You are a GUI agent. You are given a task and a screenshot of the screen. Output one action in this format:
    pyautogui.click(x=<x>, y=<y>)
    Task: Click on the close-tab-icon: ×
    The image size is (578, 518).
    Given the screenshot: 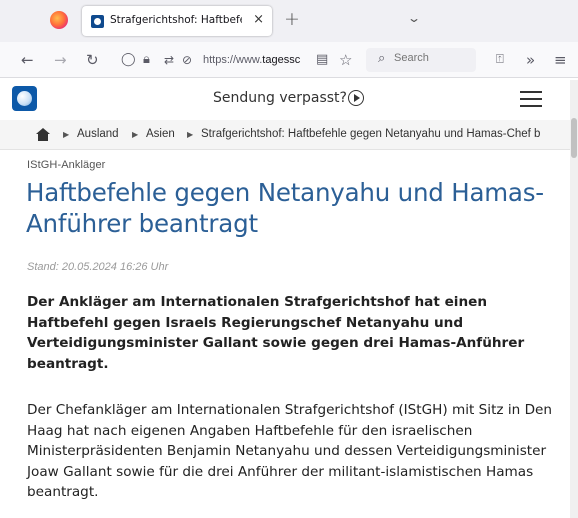 What is the action you would take?
    pyautogui.click(x=258, y=19)
    